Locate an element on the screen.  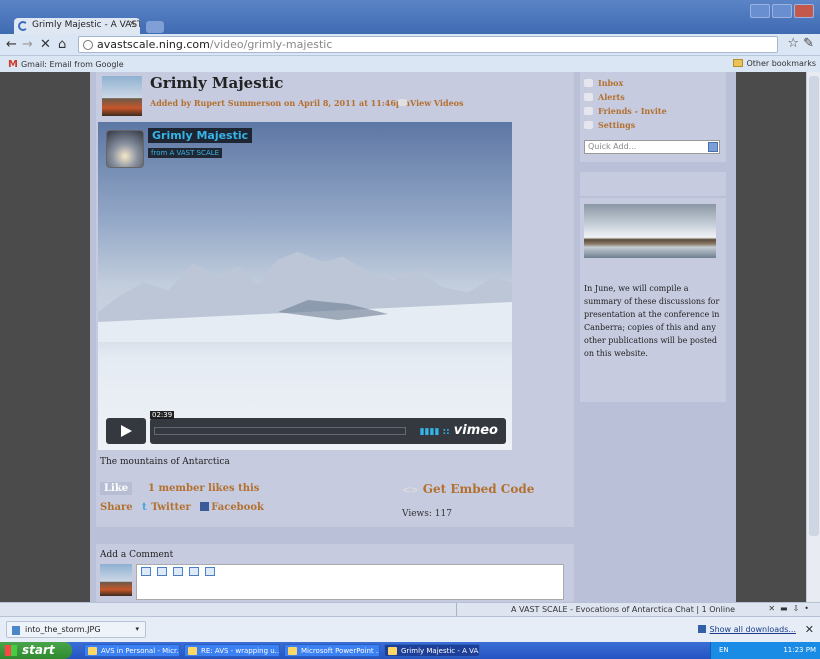
facebook-link: Facebook is located at coordinates (237, 507).